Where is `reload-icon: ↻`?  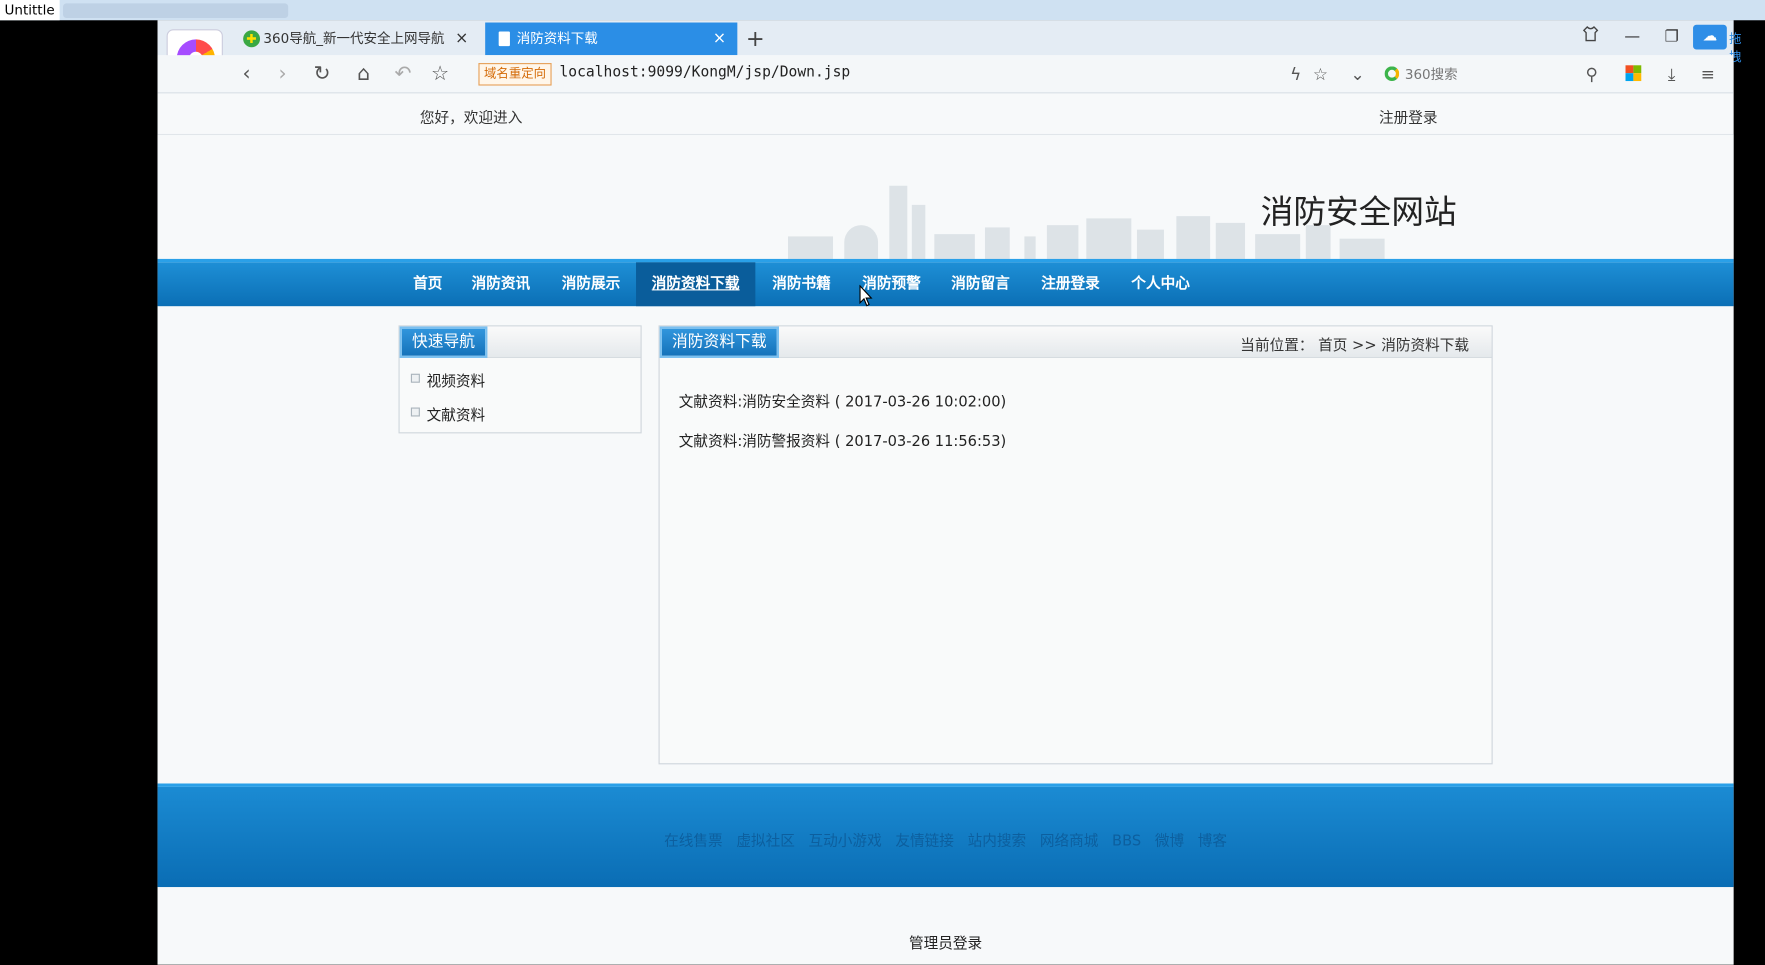
reload-icon: ↻ is located at coordinates (321, 74).